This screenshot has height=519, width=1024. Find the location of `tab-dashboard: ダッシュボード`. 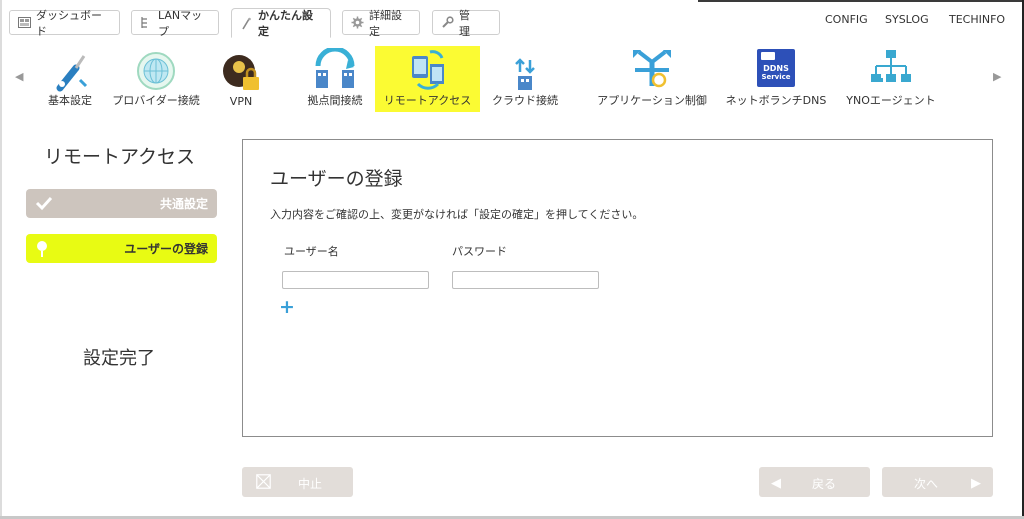

tab-dashboard: ダッシュボード is located at coordinates (64, 23).